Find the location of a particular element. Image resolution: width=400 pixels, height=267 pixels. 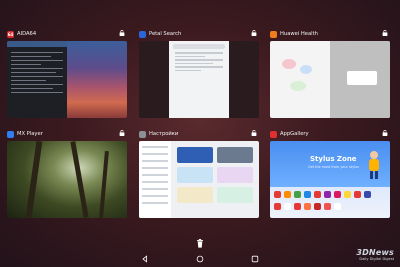

card-header: 64 AIDA64 is located at coordinates (67, 34).